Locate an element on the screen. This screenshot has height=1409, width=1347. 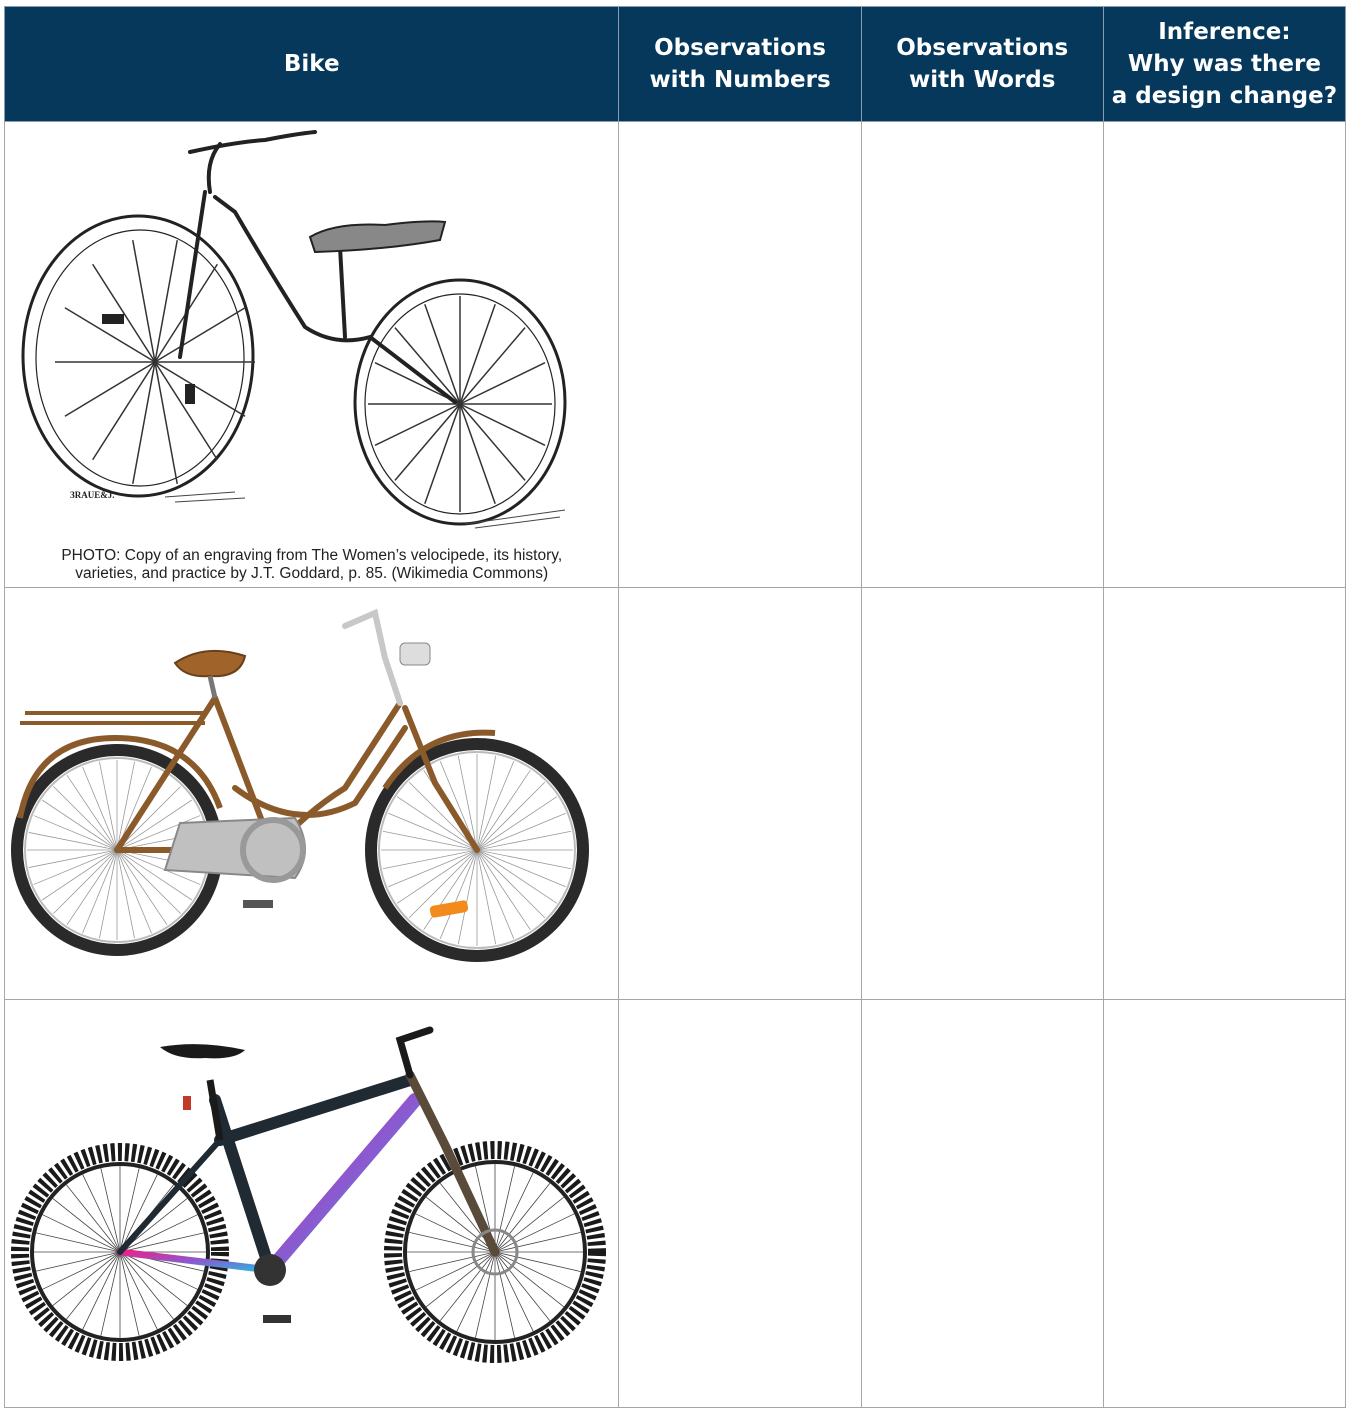
header-bike: Bike is located at coordinates (311, 64).